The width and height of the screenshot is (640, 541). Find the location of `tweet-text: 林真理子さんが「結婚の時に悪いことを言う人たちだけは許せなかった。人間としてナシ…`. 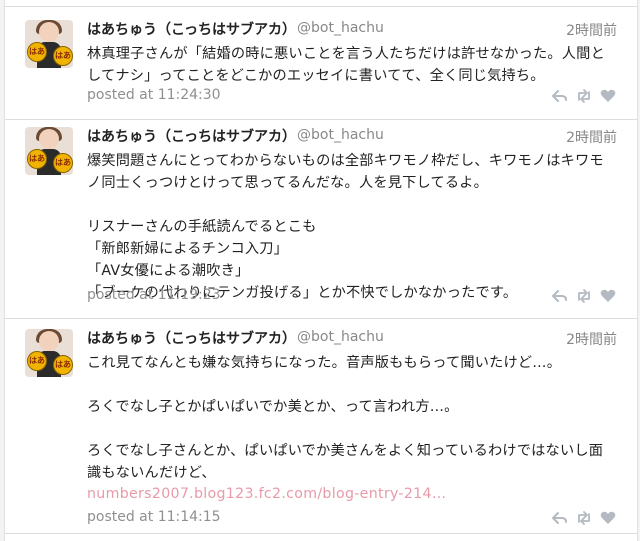

tweet-text: 林真理子さんが「結婚の時に悪いことを言う人たちだけは許せなかった。人間としてナシ… is located at coordinates (346, 65).